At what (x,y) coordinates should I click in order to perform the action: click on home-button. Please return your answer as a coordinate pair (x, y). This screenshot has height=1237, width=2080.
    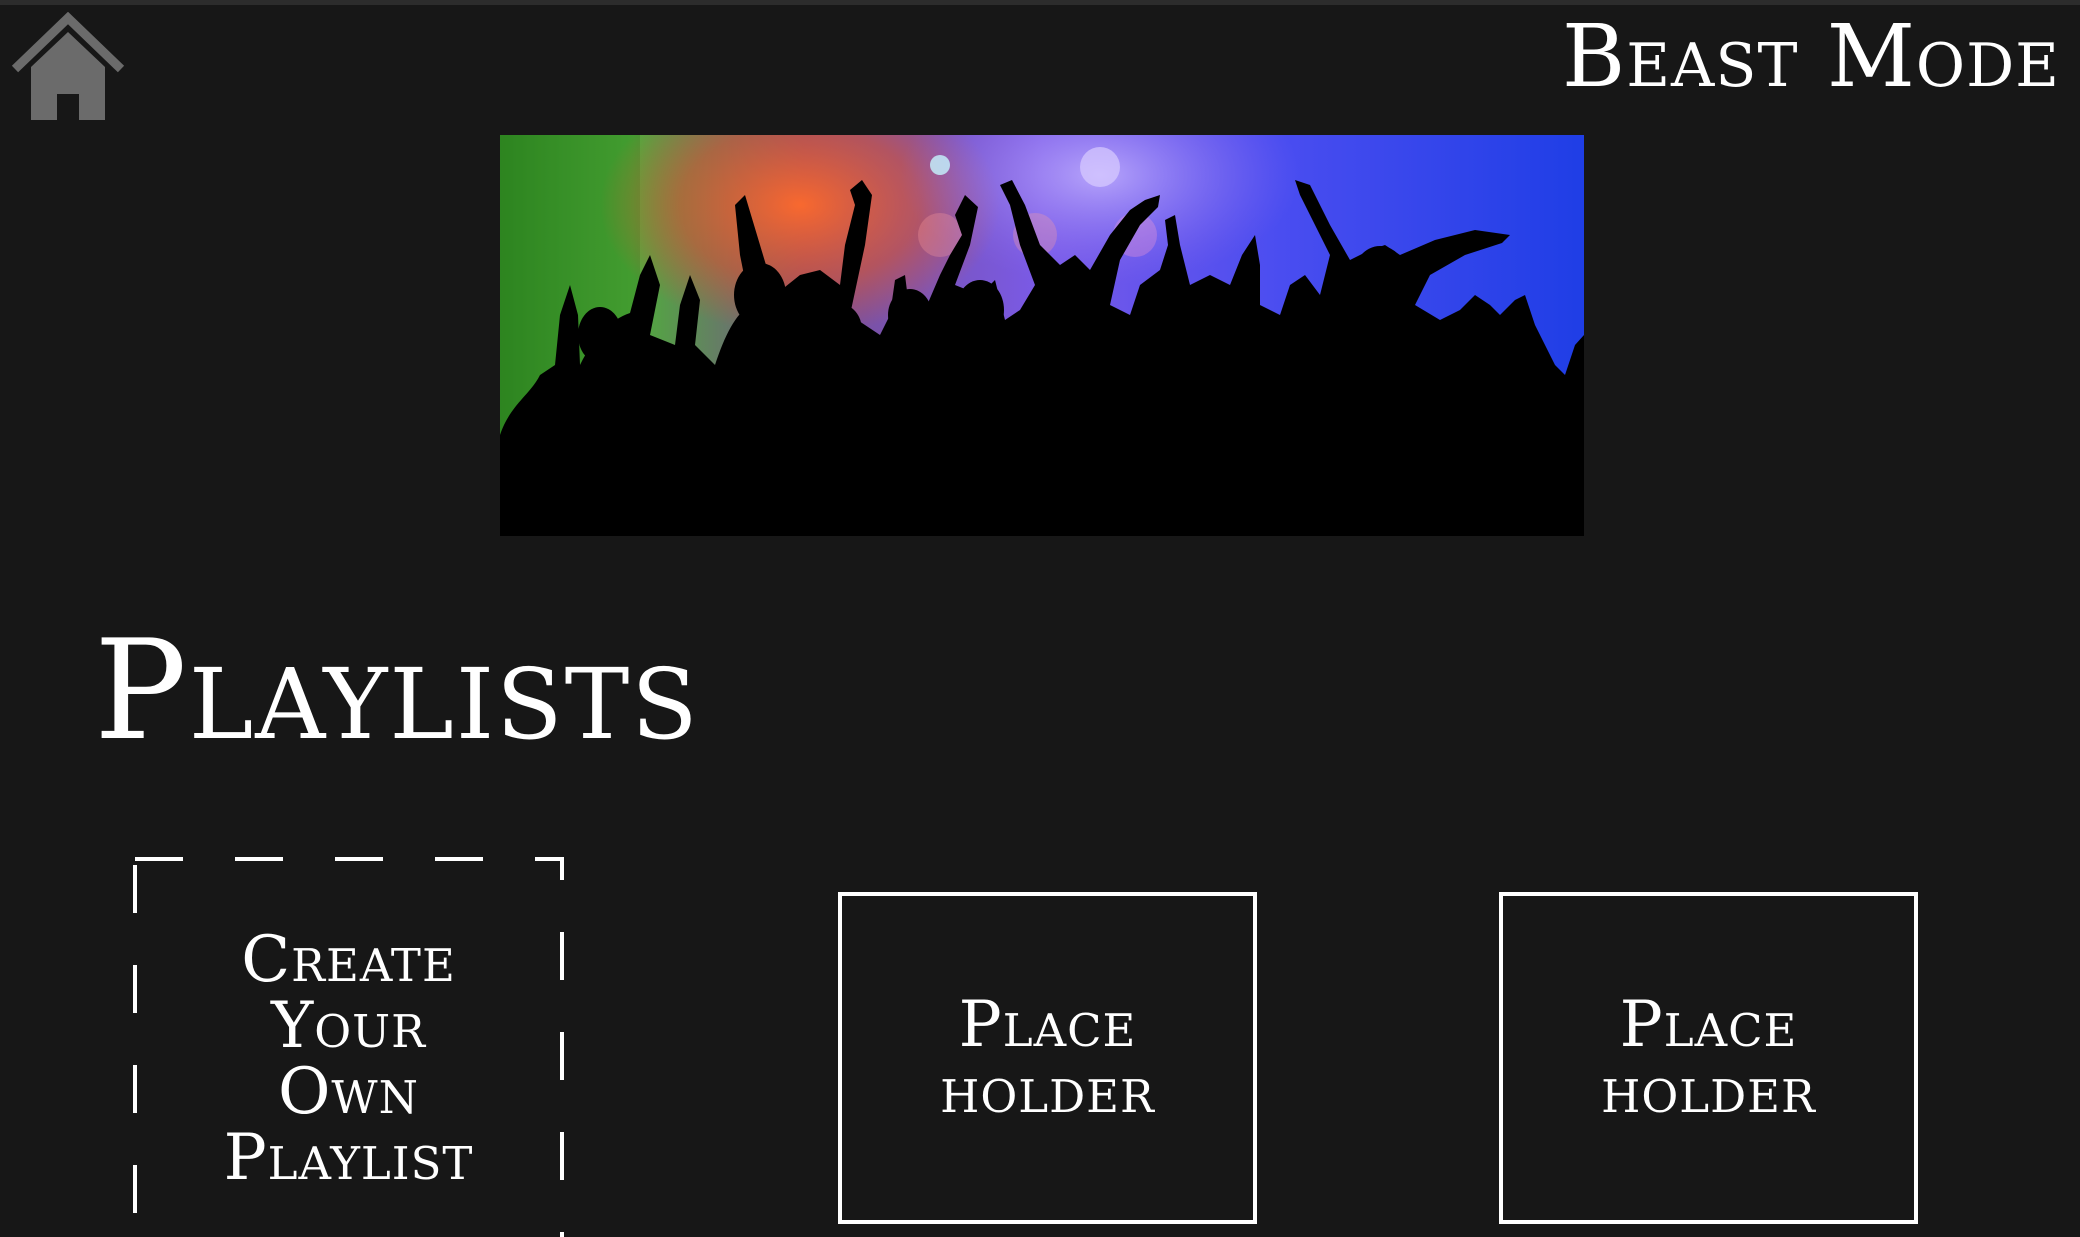
    Looking at the image, I should click on (68, 67).